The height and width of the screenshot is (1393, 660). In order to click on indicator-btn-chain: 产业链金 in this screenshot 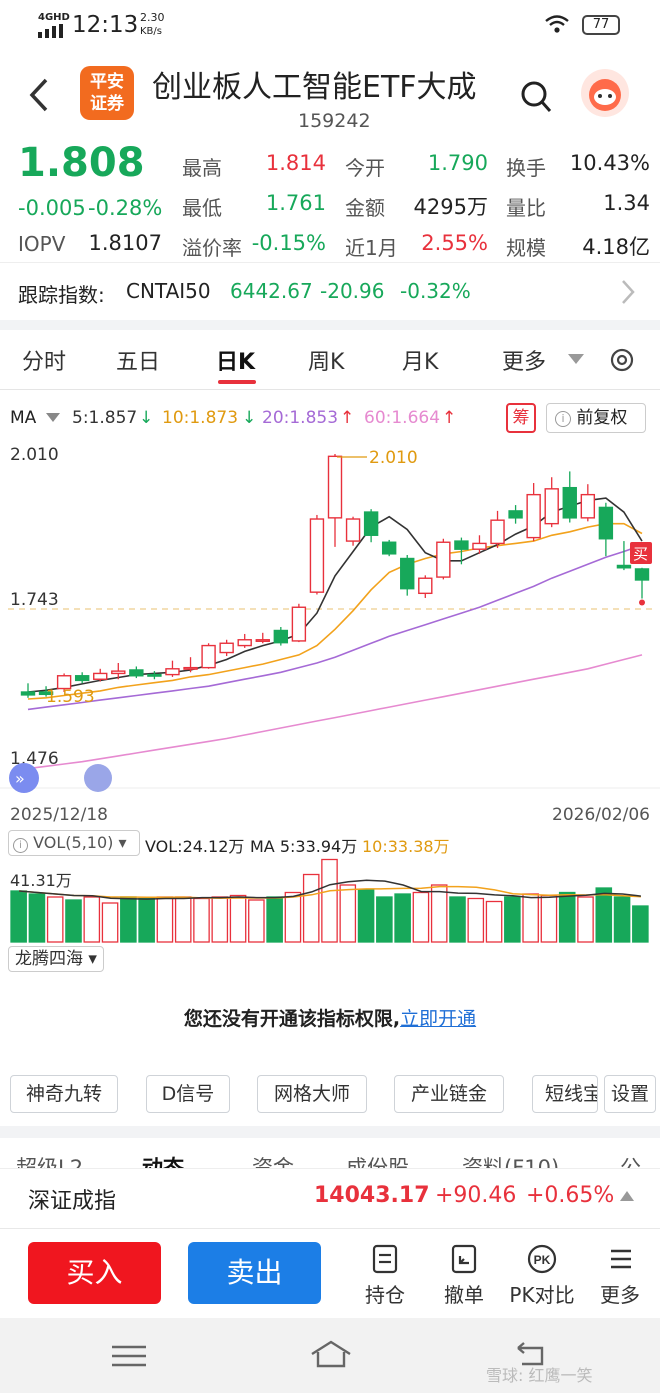, I will do `click(449, 1094)`.